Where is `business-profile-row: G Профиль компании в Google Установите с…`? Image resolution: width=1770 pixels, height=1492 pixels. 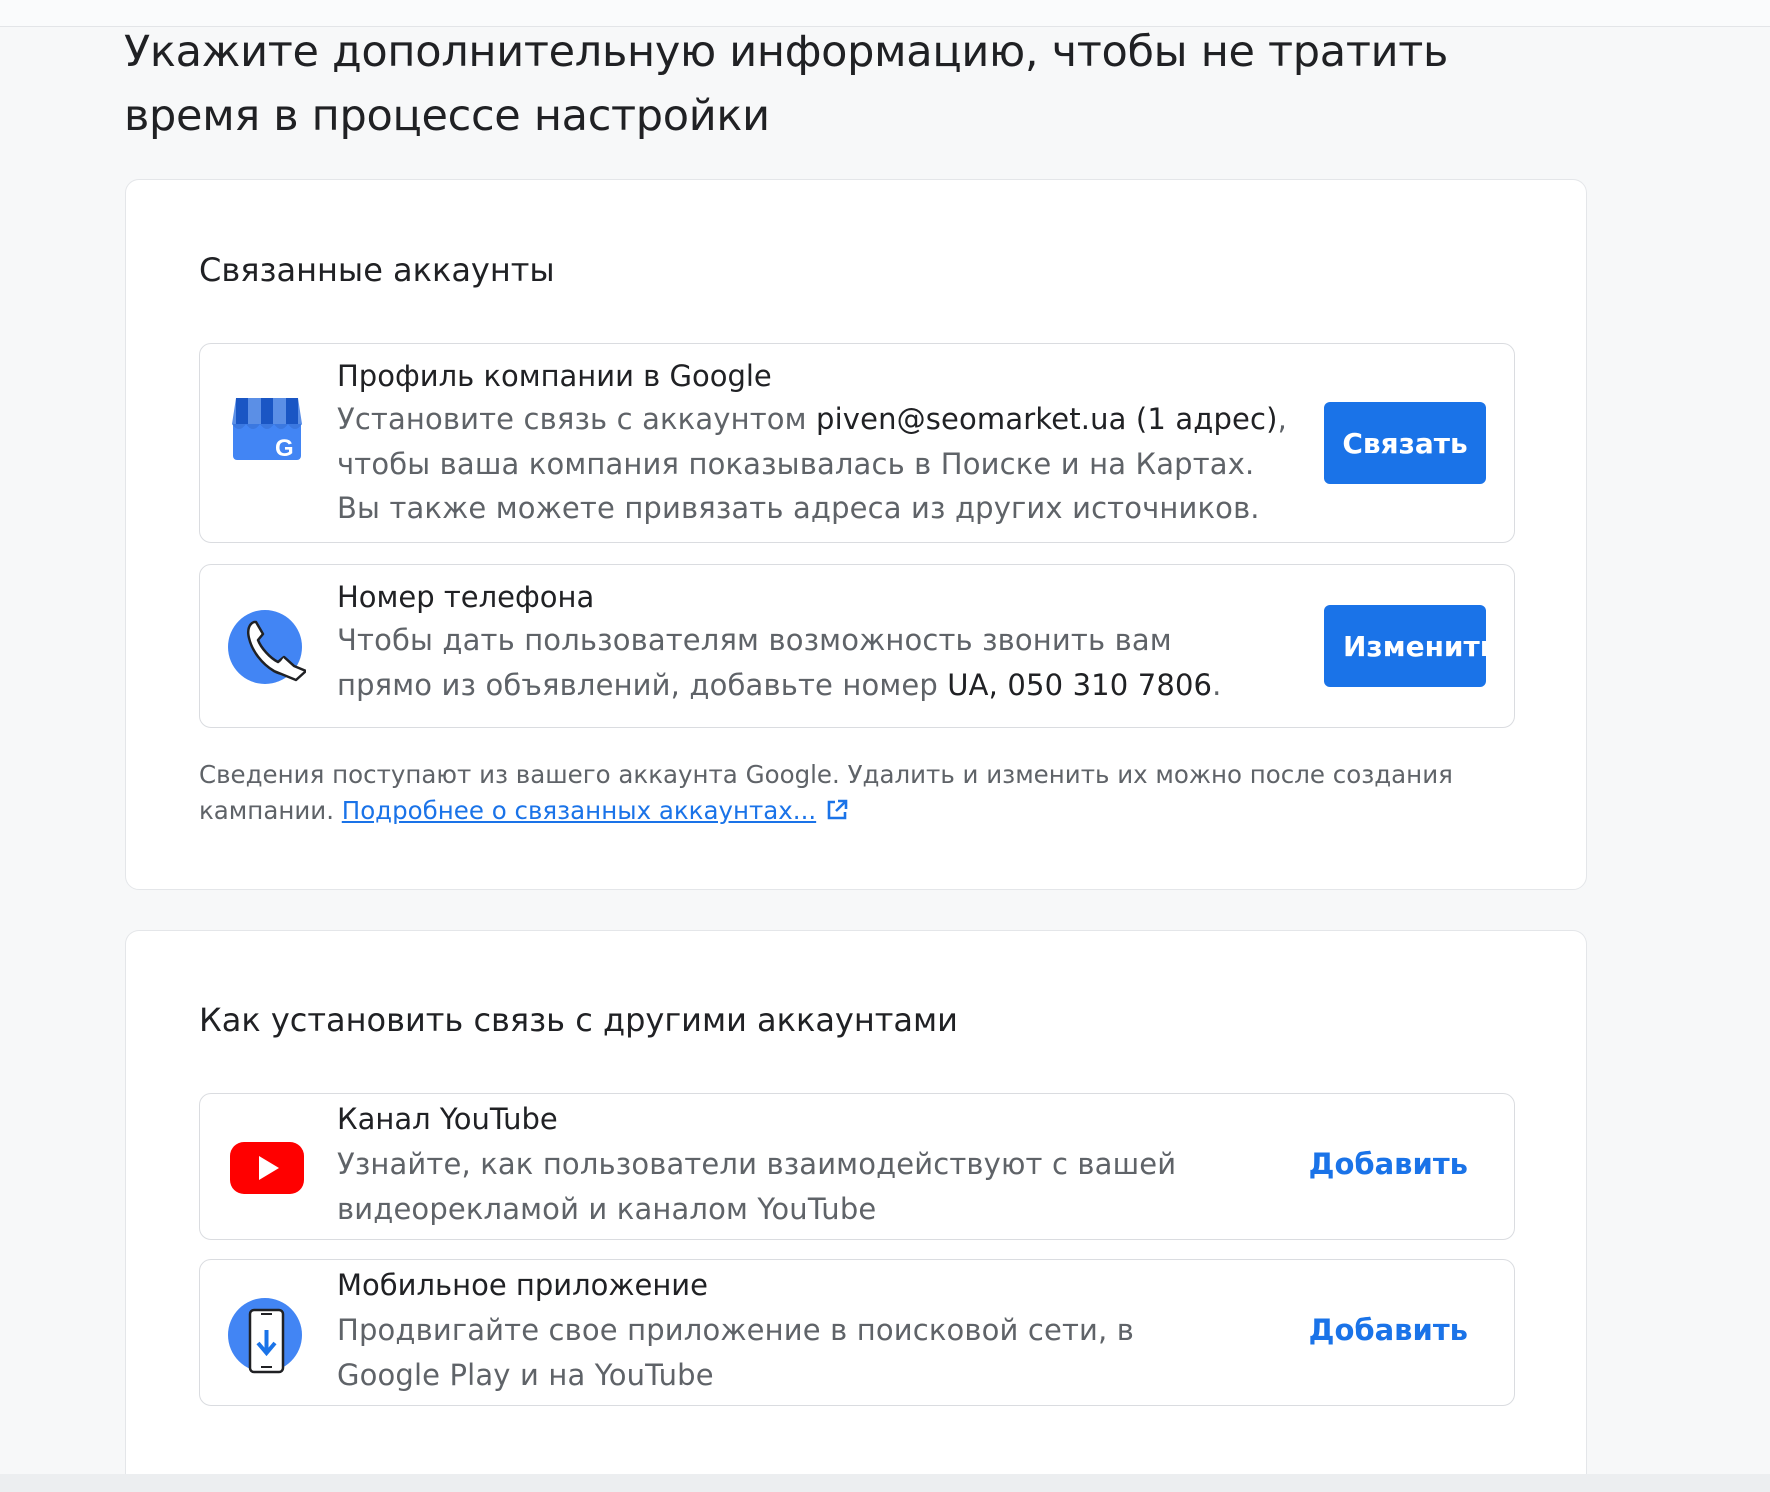 business-profile-row: G Профиль компании в Google Установите с… is located at coordinates (857, 443).